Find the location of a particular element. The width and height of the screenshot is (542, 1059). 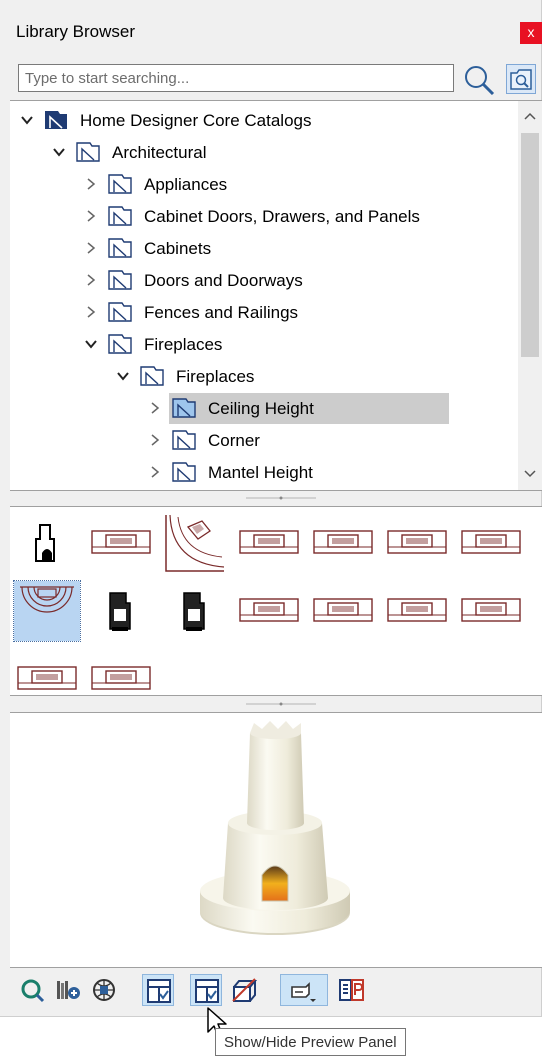

fireplace-preview-image is located at coordinates (275, 828).